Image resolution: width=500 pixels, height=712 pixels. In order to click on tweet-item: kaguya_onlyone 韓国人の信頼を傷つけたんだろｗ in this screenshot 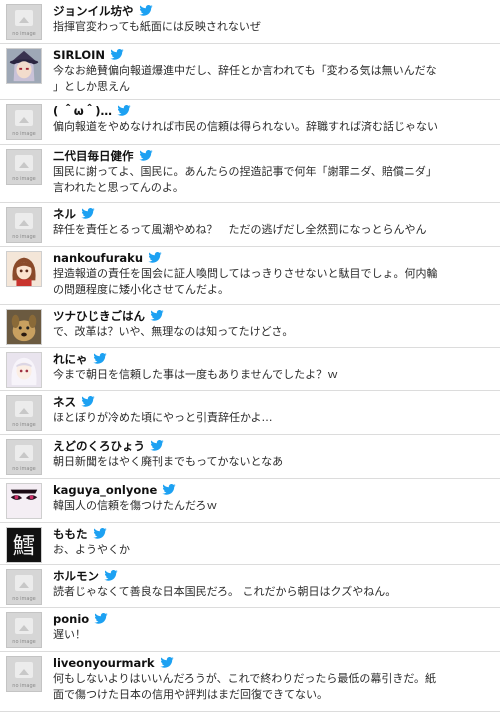, I will do `click(250, 501)`.